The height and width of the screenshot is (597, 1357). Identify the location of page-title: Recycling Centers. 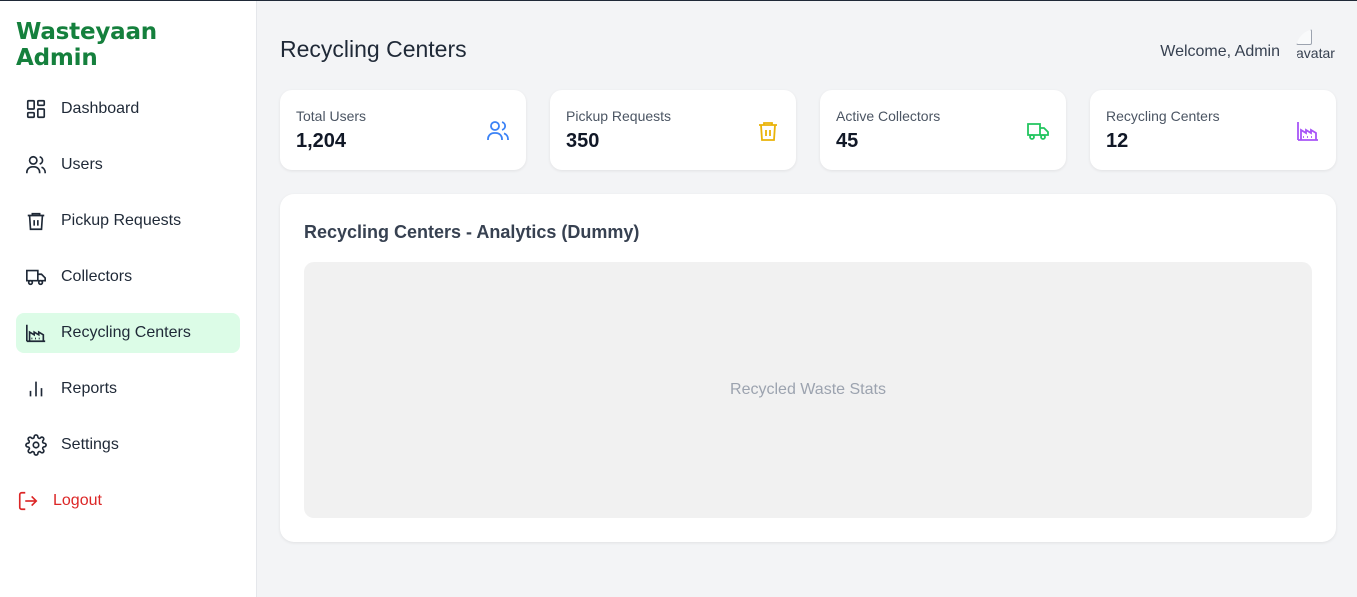
(373, 49).